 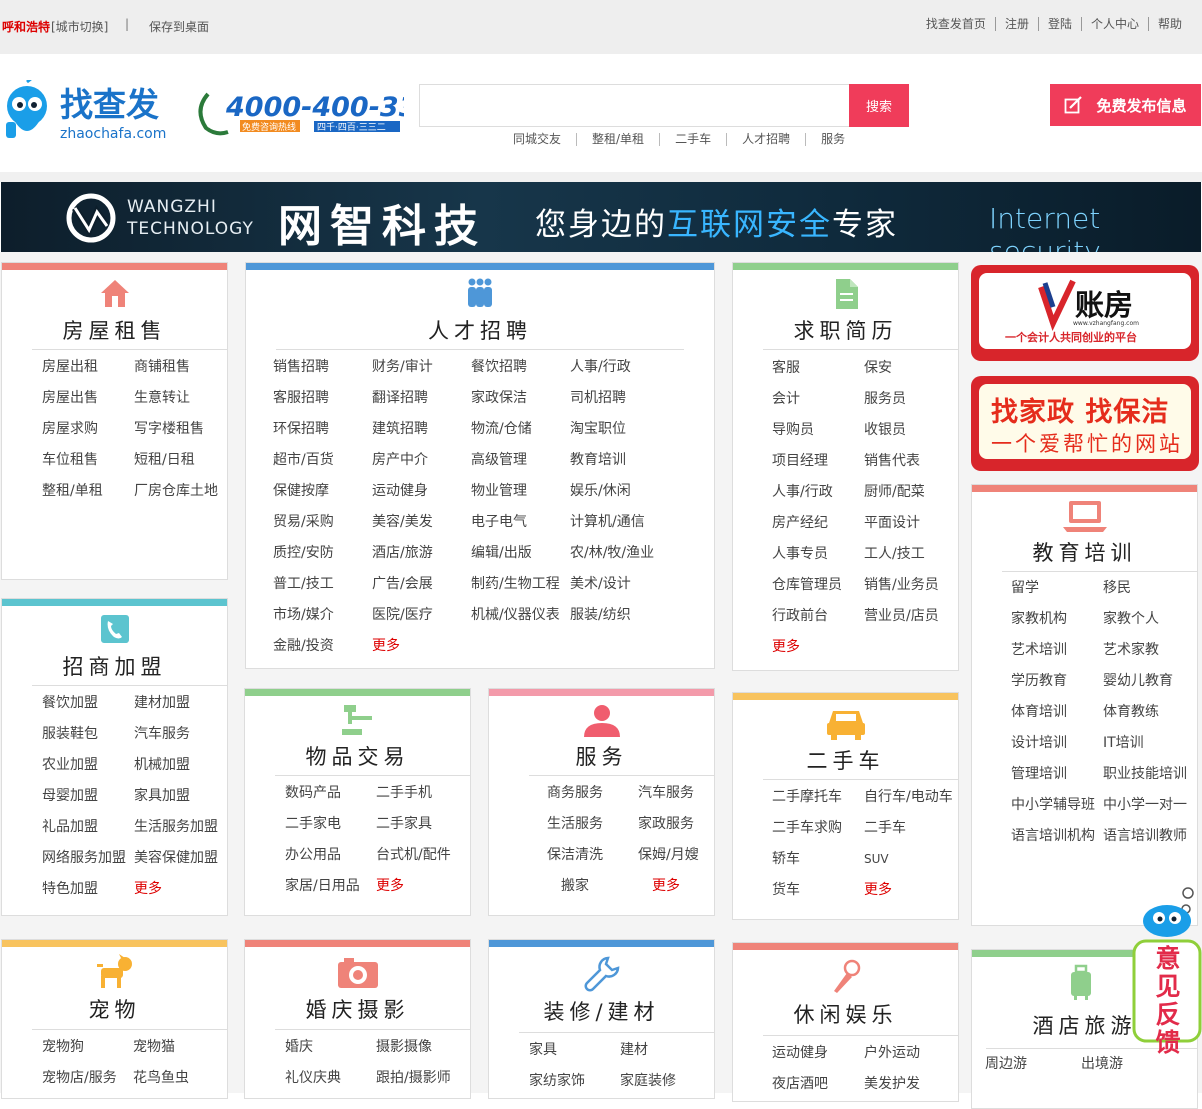 I want to click on category-link: 制药/生物工程, so click(x=520, y=584).